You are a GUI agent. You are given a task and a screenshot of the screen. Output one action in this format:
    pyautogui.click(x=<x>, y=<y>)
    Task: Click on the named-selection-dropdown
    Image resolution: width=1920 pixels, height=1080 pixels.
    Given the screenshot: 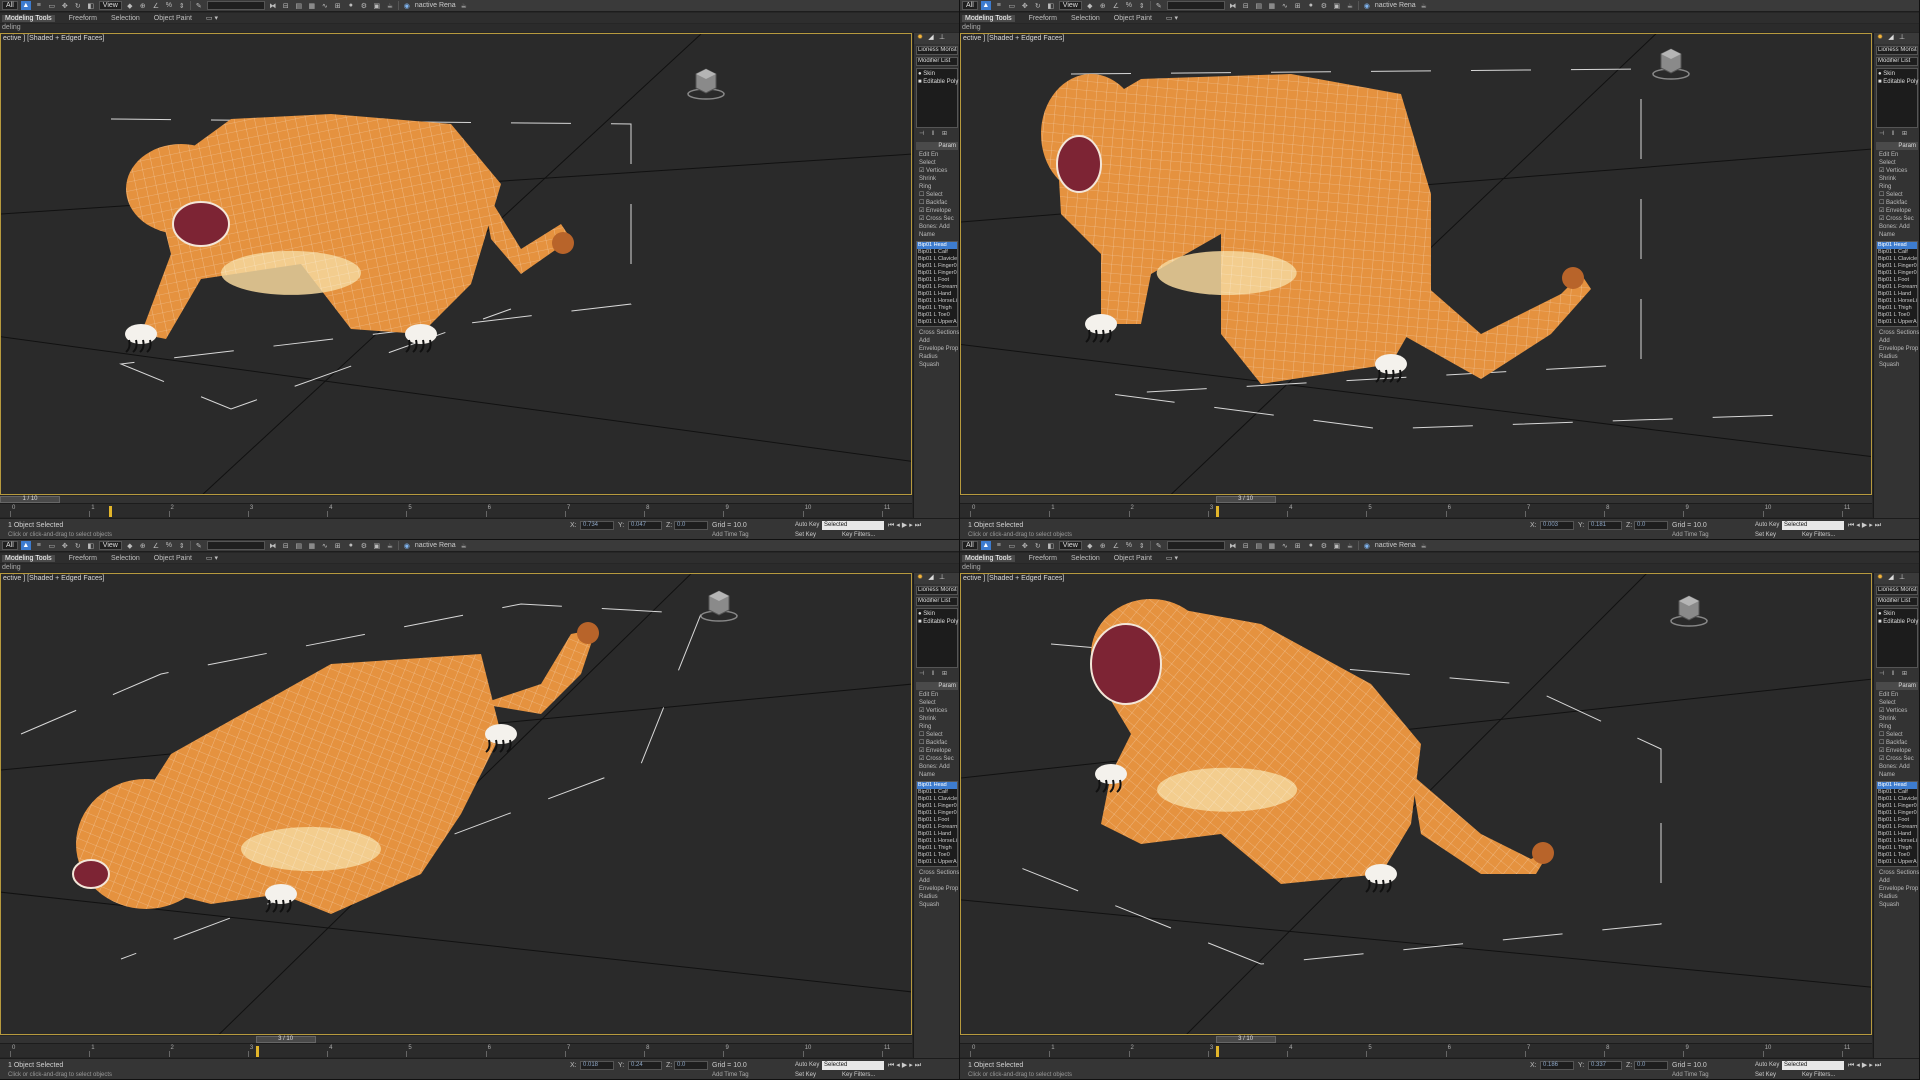 What is the action you would take?
    pyautogui.click(x=235, y=545)
    